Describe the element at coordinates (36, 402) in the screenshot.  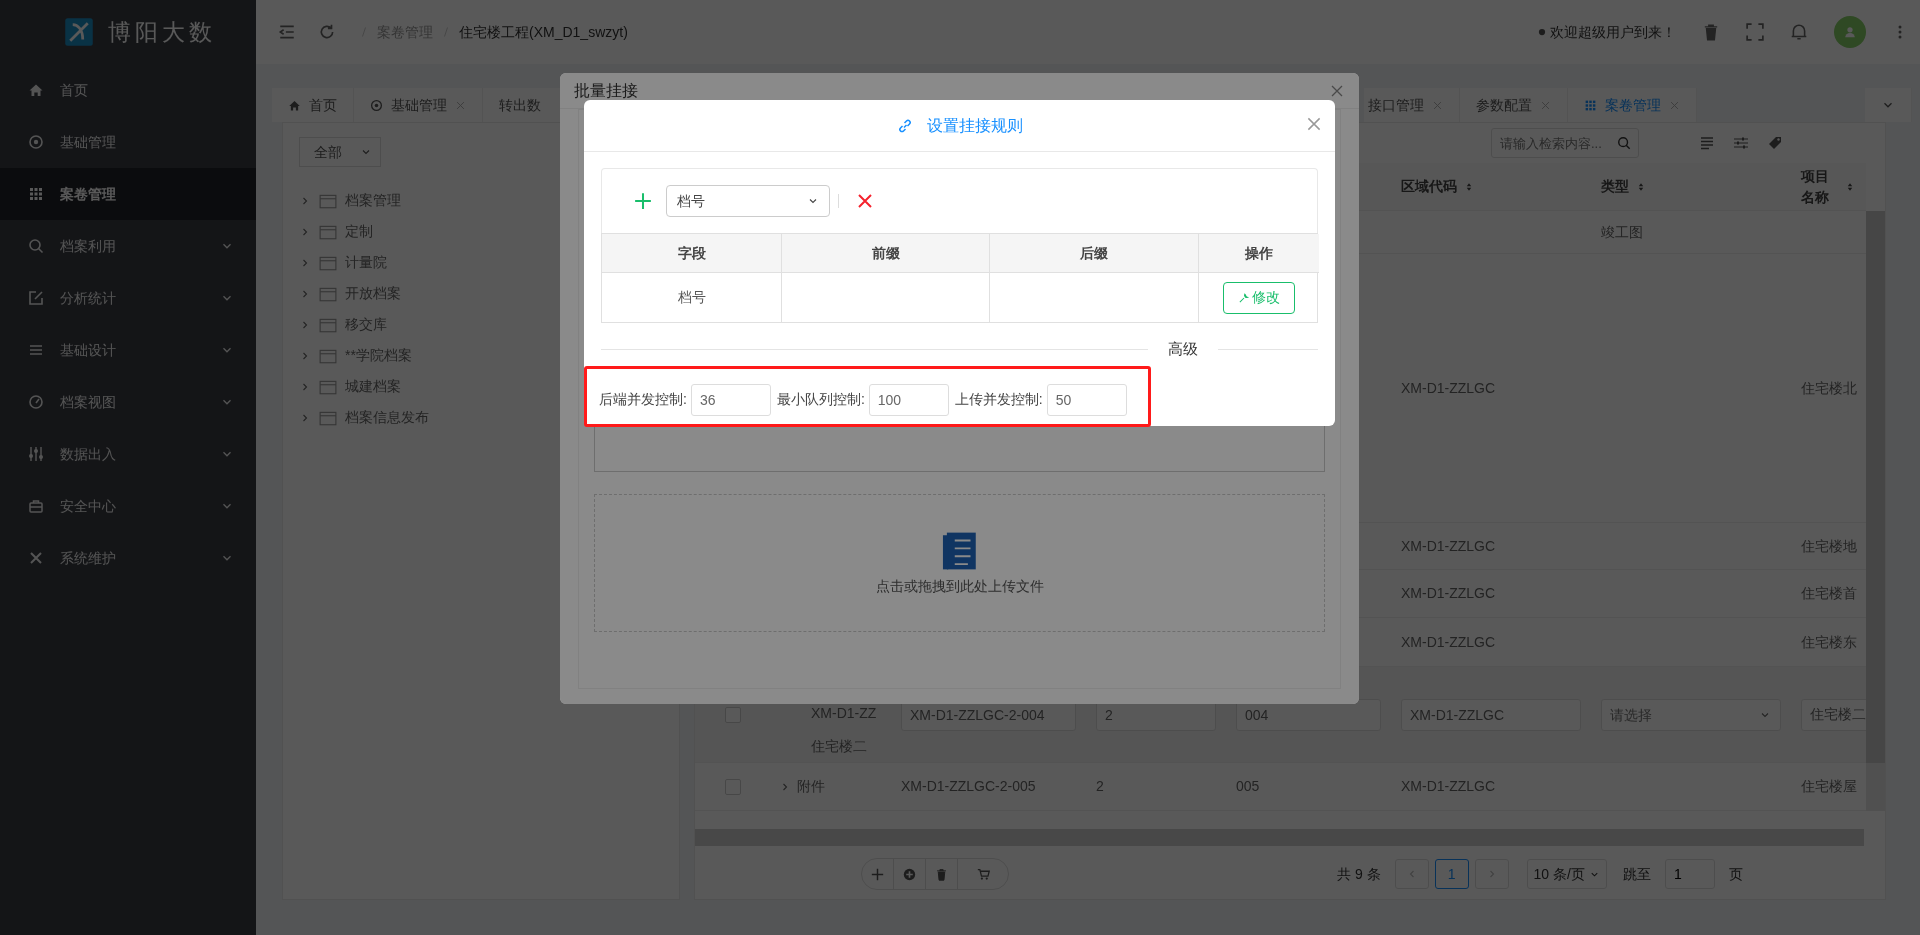
I see `gauge-icon` at that location.